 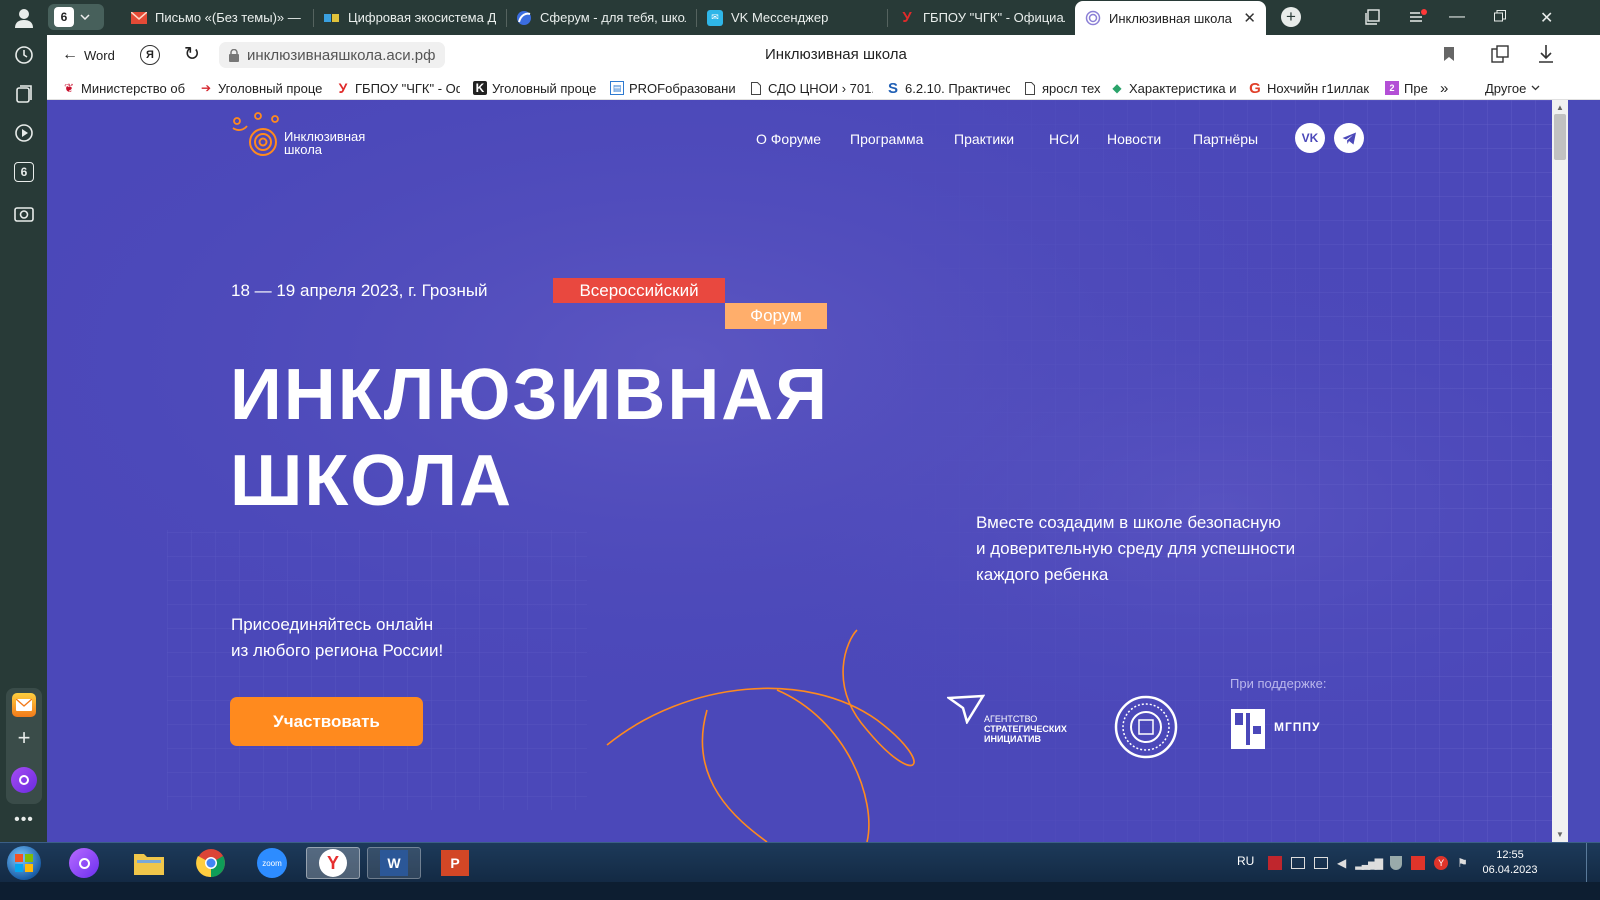 I want to click on bookmarks-overflow-icon: », so click(x=1448, y=88).